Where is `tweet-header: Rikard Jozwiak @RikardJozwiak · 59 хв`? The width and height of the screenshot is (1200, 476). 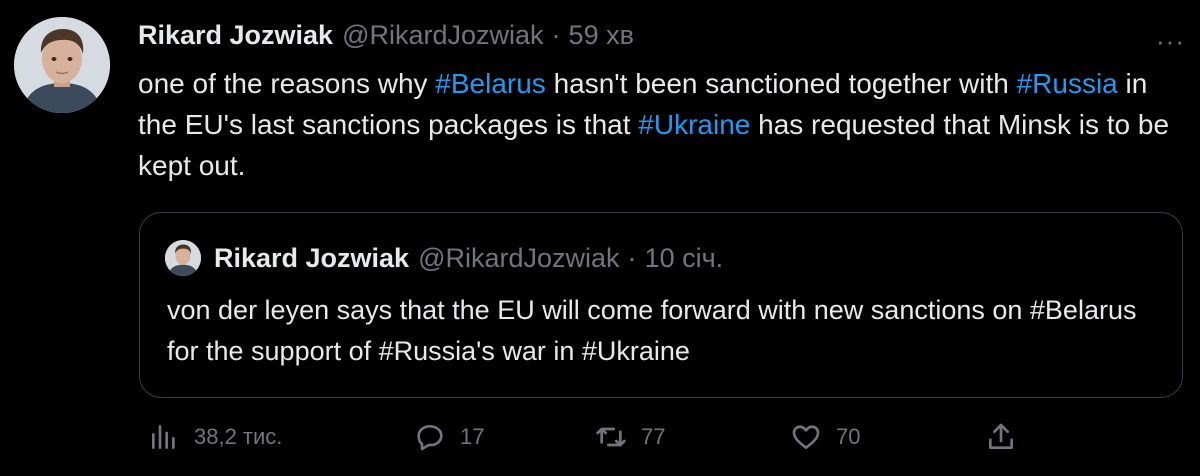 tweet-header: Rikard Jozwiak @RikardJozwiak · 59 хв is located at coordinates (386, 35).